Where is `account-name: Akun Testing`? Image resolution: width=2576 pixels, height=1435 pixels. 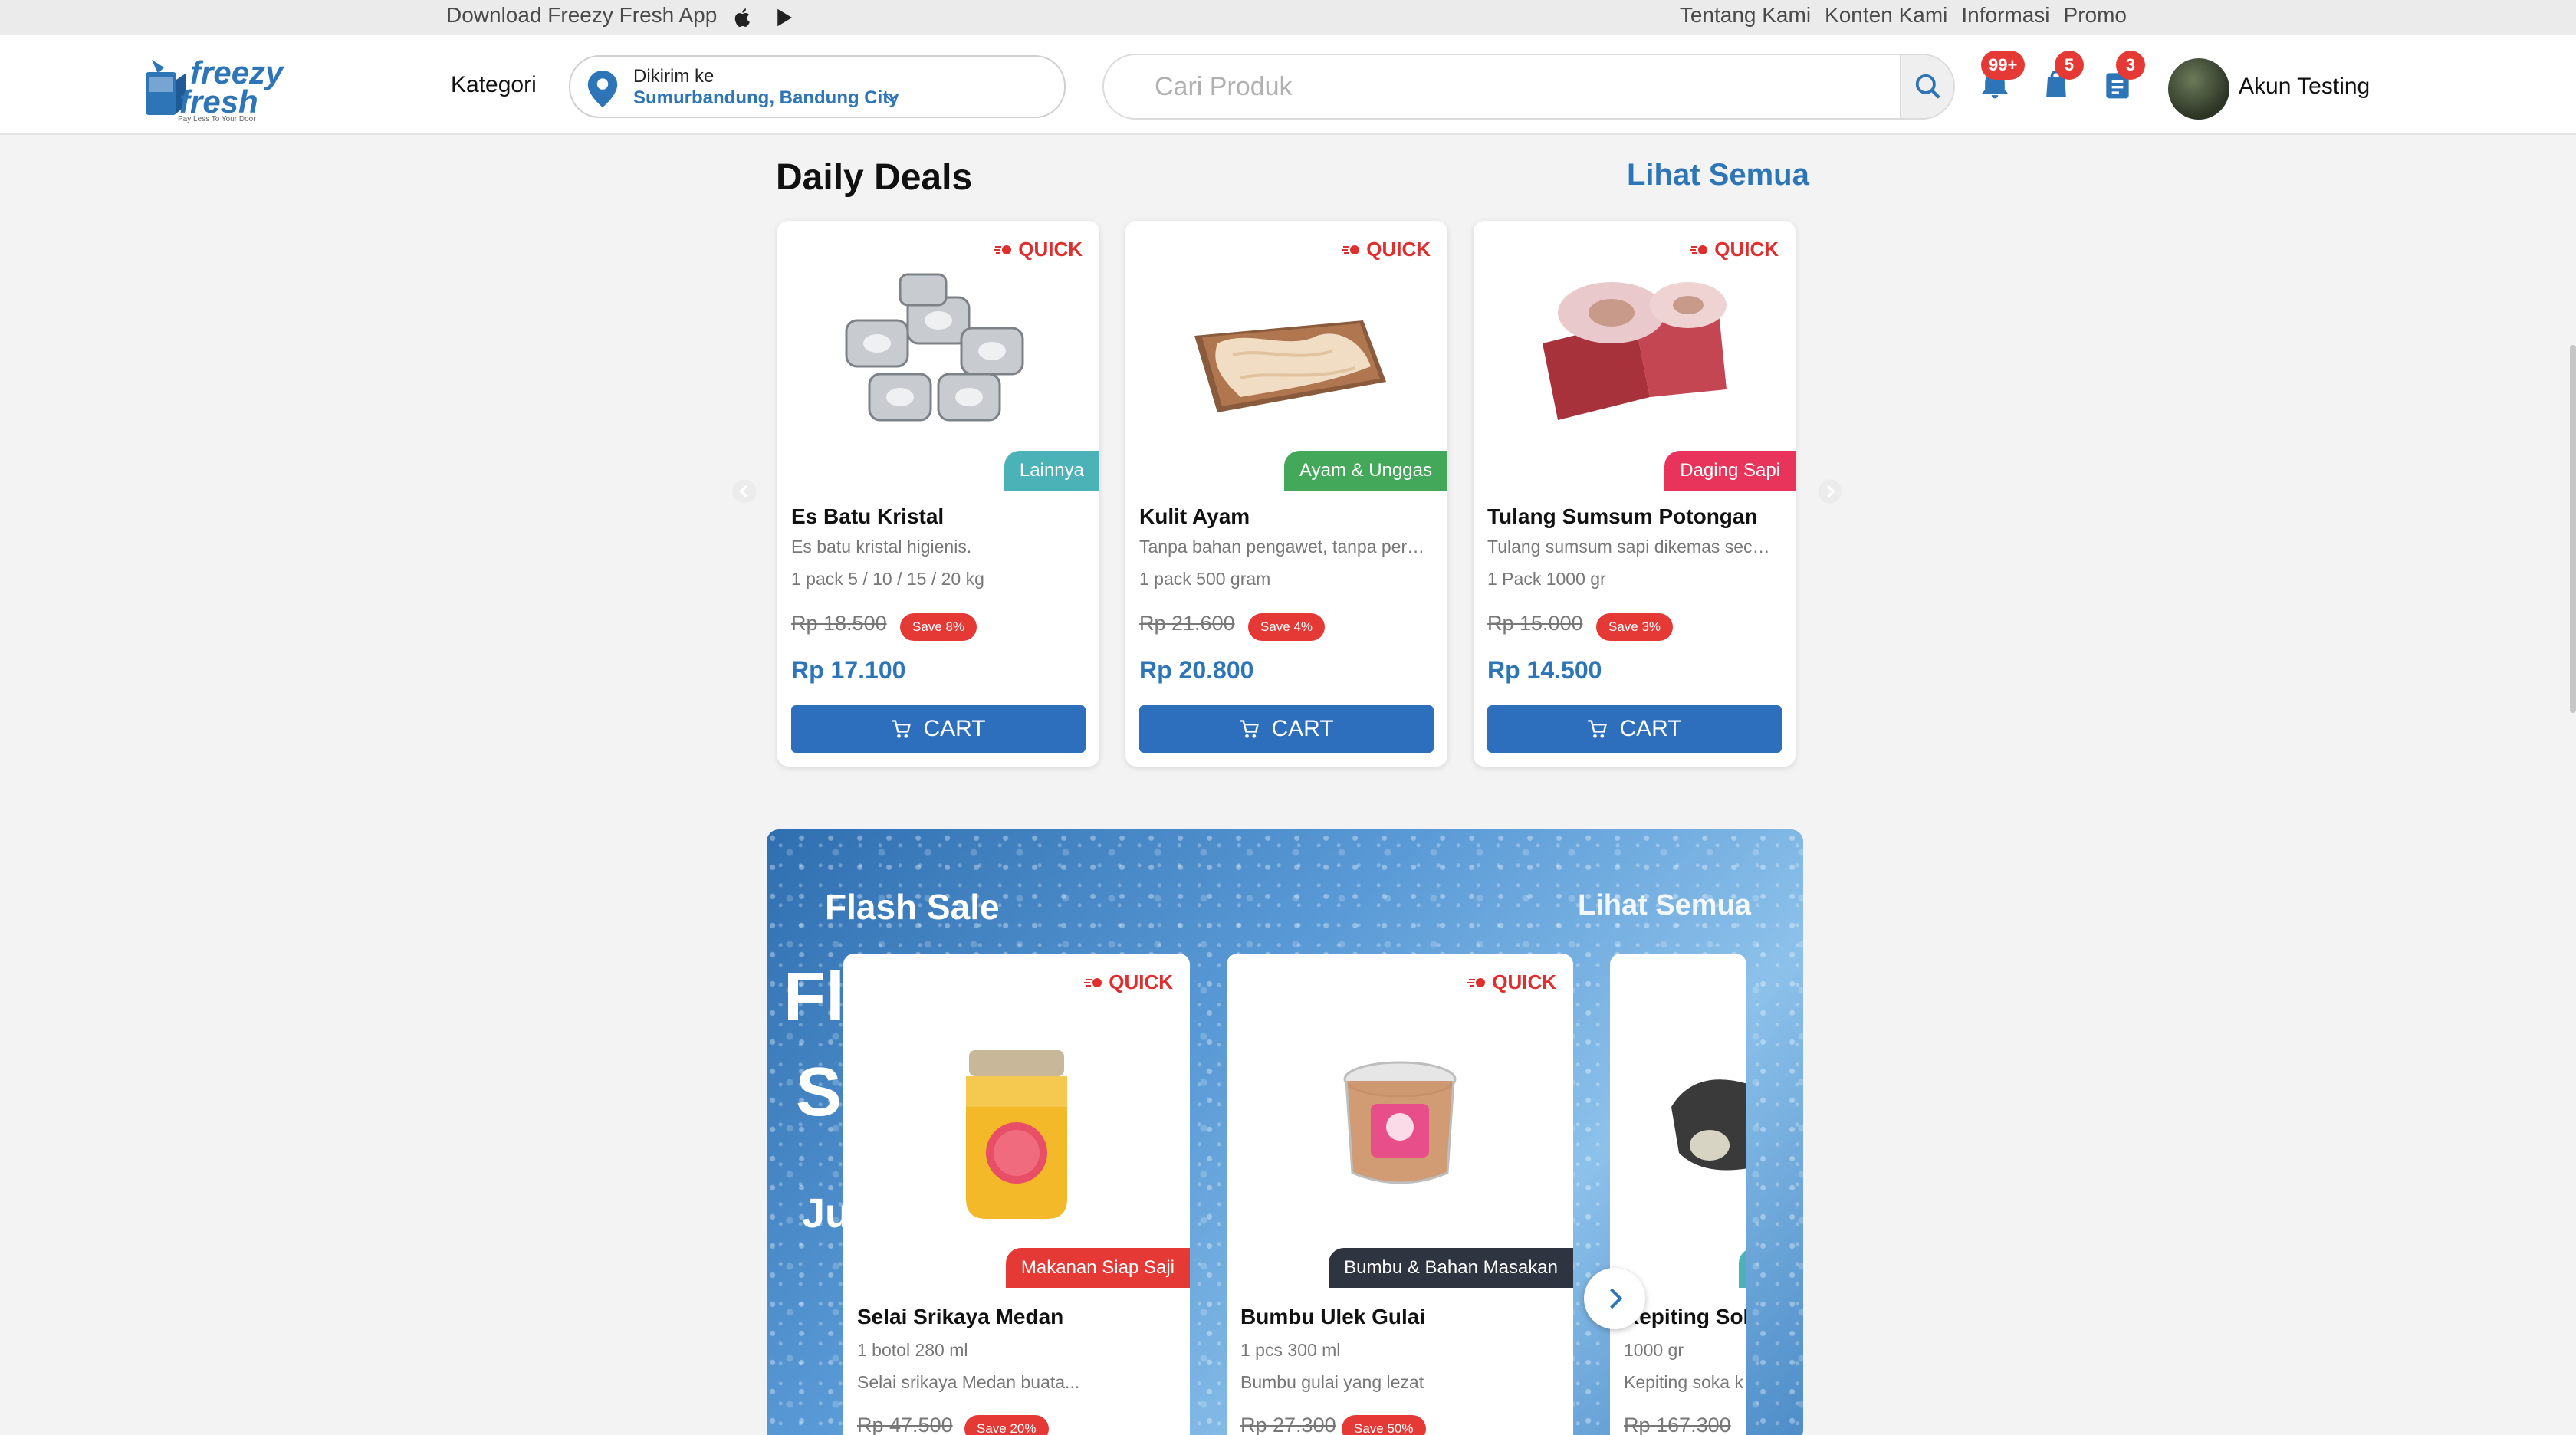
account-name: Akun Testing is located at coordinates (2305, 87).